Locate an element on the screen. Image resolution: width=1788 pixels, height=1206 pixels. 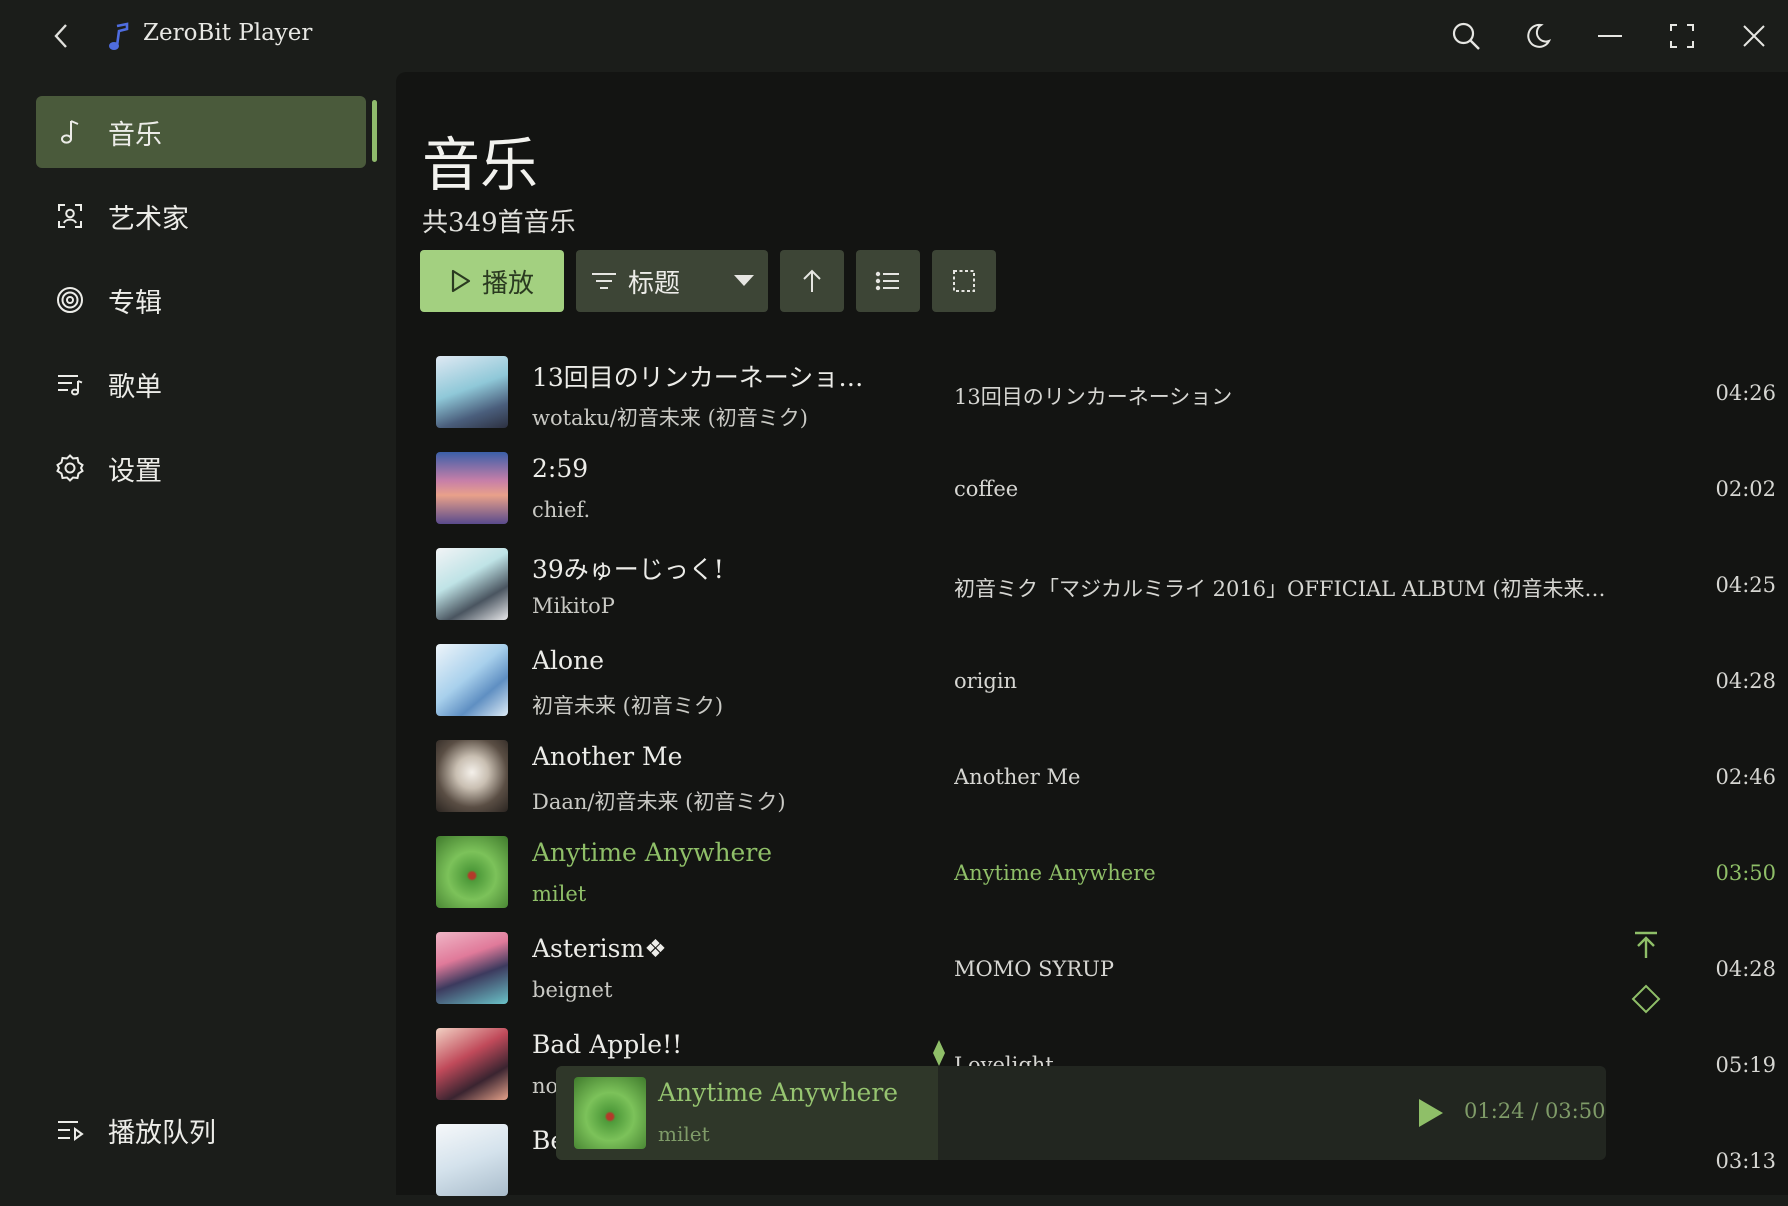
now-playing-album-art is located at coordinates (610, 1113).